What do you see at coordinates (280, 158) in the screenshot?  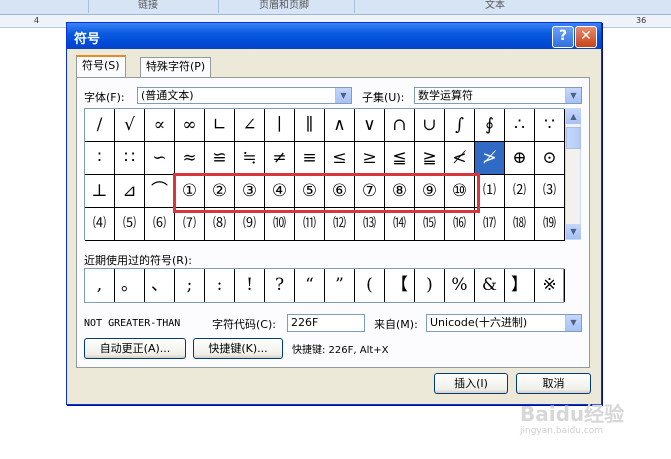 I see `symbol-cell: ≠` at bounding box center [280, 158].